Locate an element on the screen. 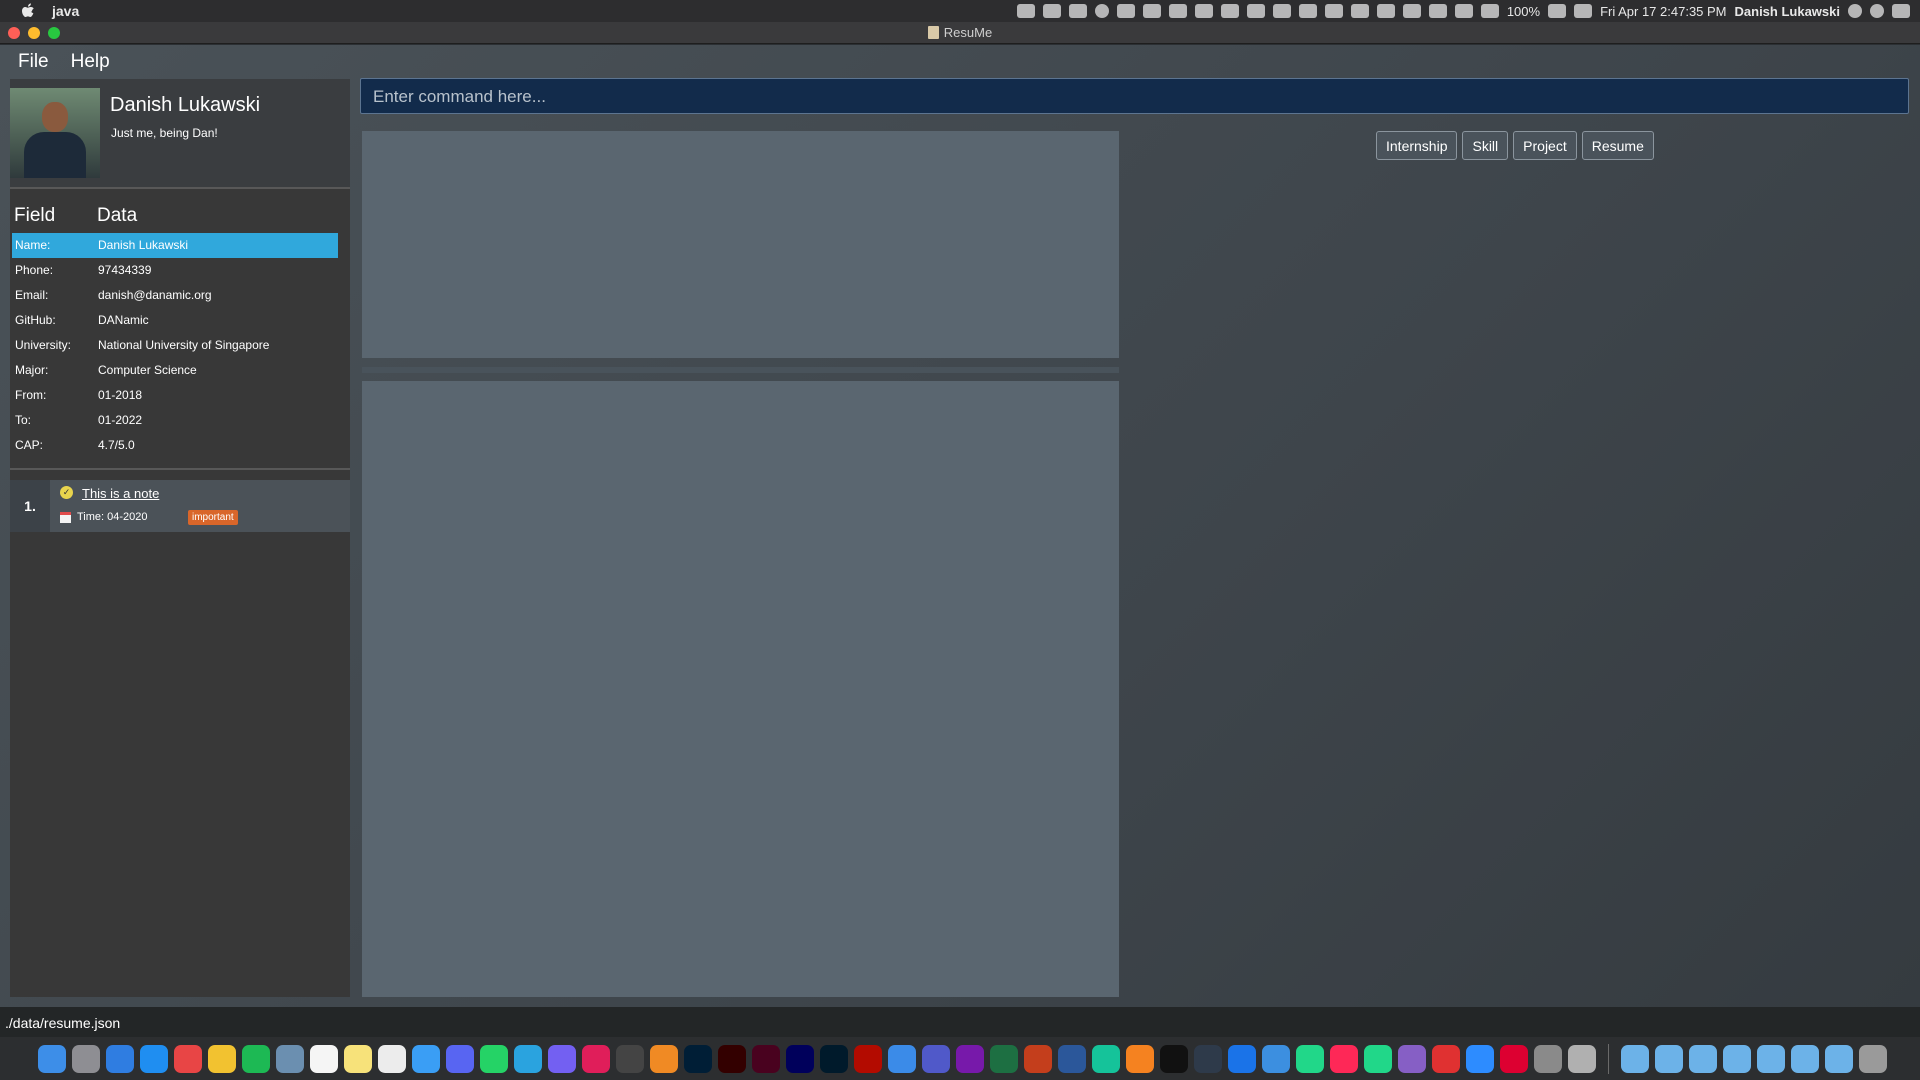 This screenshot has height=1080, width=1920. script-editor-icon is located at coordinates (1582, 1058).